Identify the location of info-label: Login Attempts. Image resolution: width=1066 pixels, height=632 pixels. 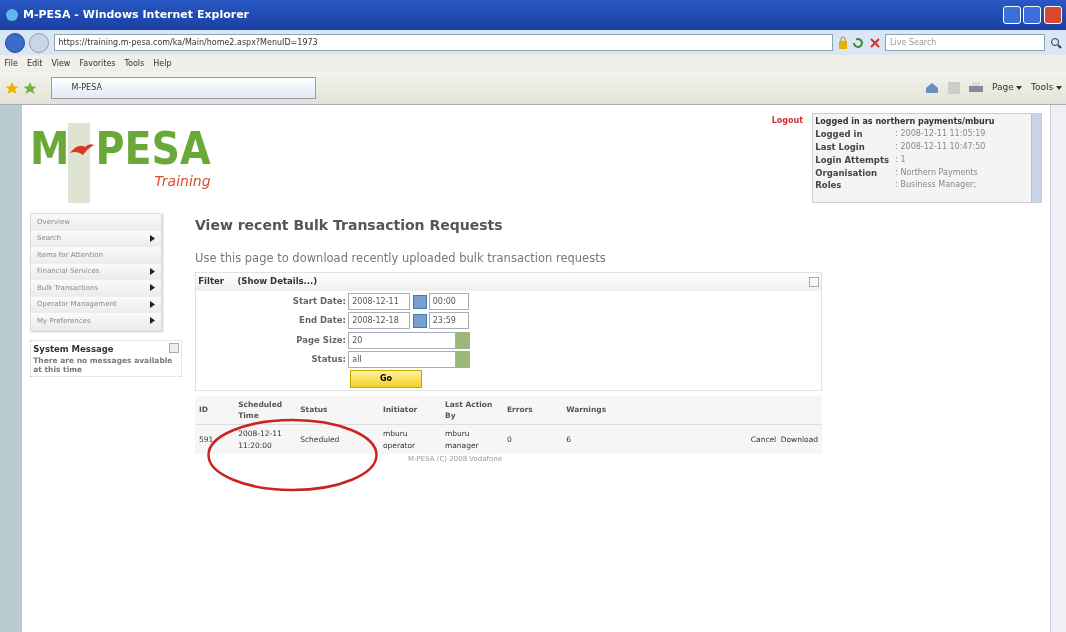
(853, 160).